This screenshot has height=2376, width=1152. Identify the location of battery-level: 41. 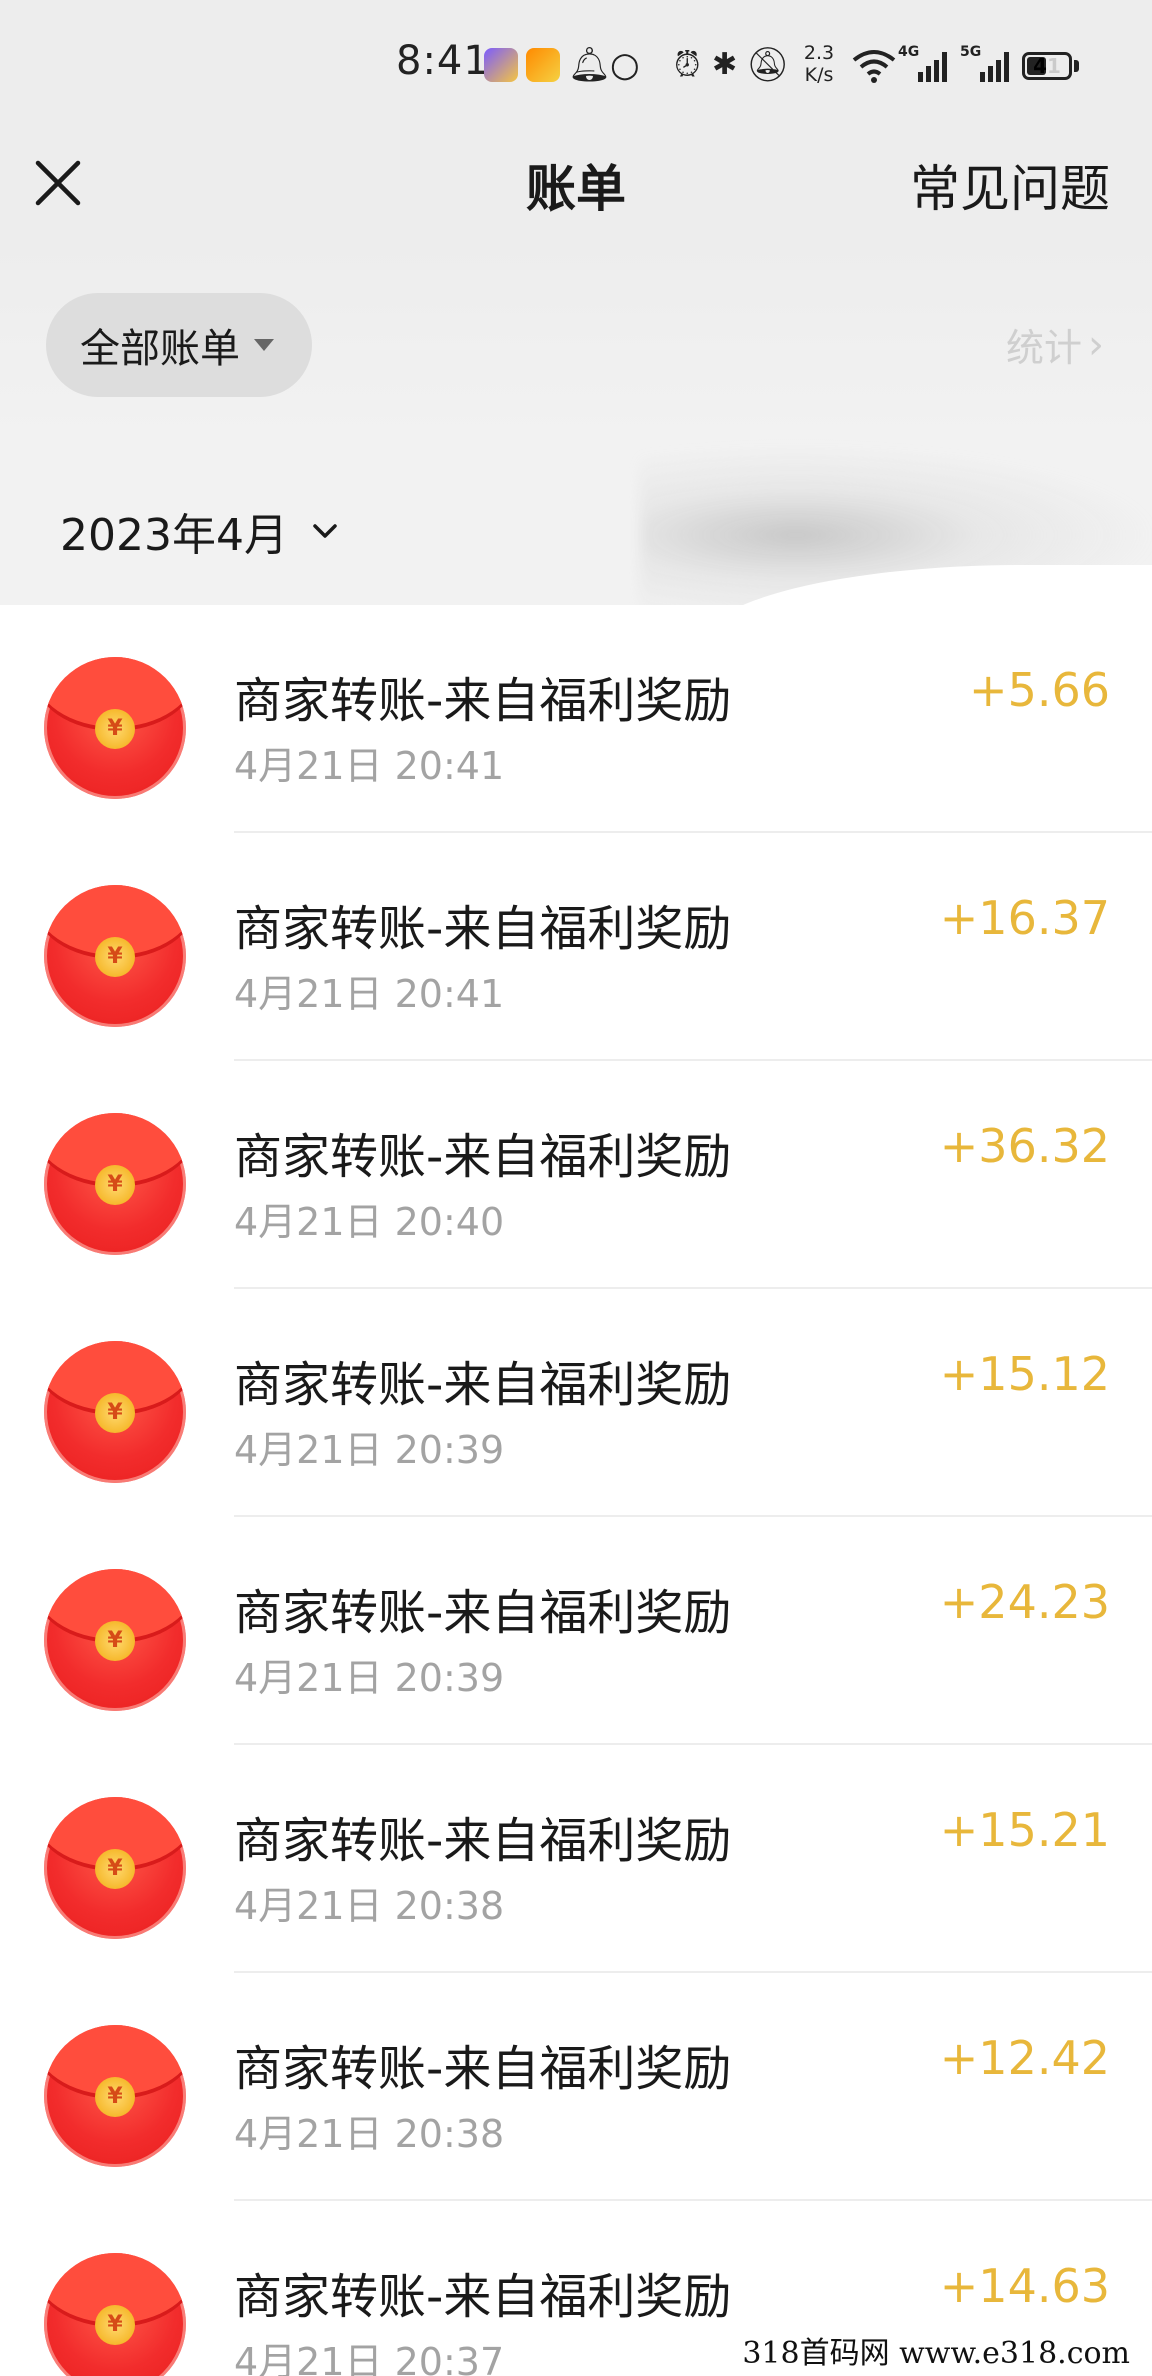
(1047, 66).